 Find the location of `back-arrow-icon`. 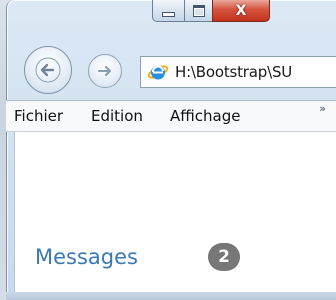

back-arrow-icon is located at coordinates (48, 70).